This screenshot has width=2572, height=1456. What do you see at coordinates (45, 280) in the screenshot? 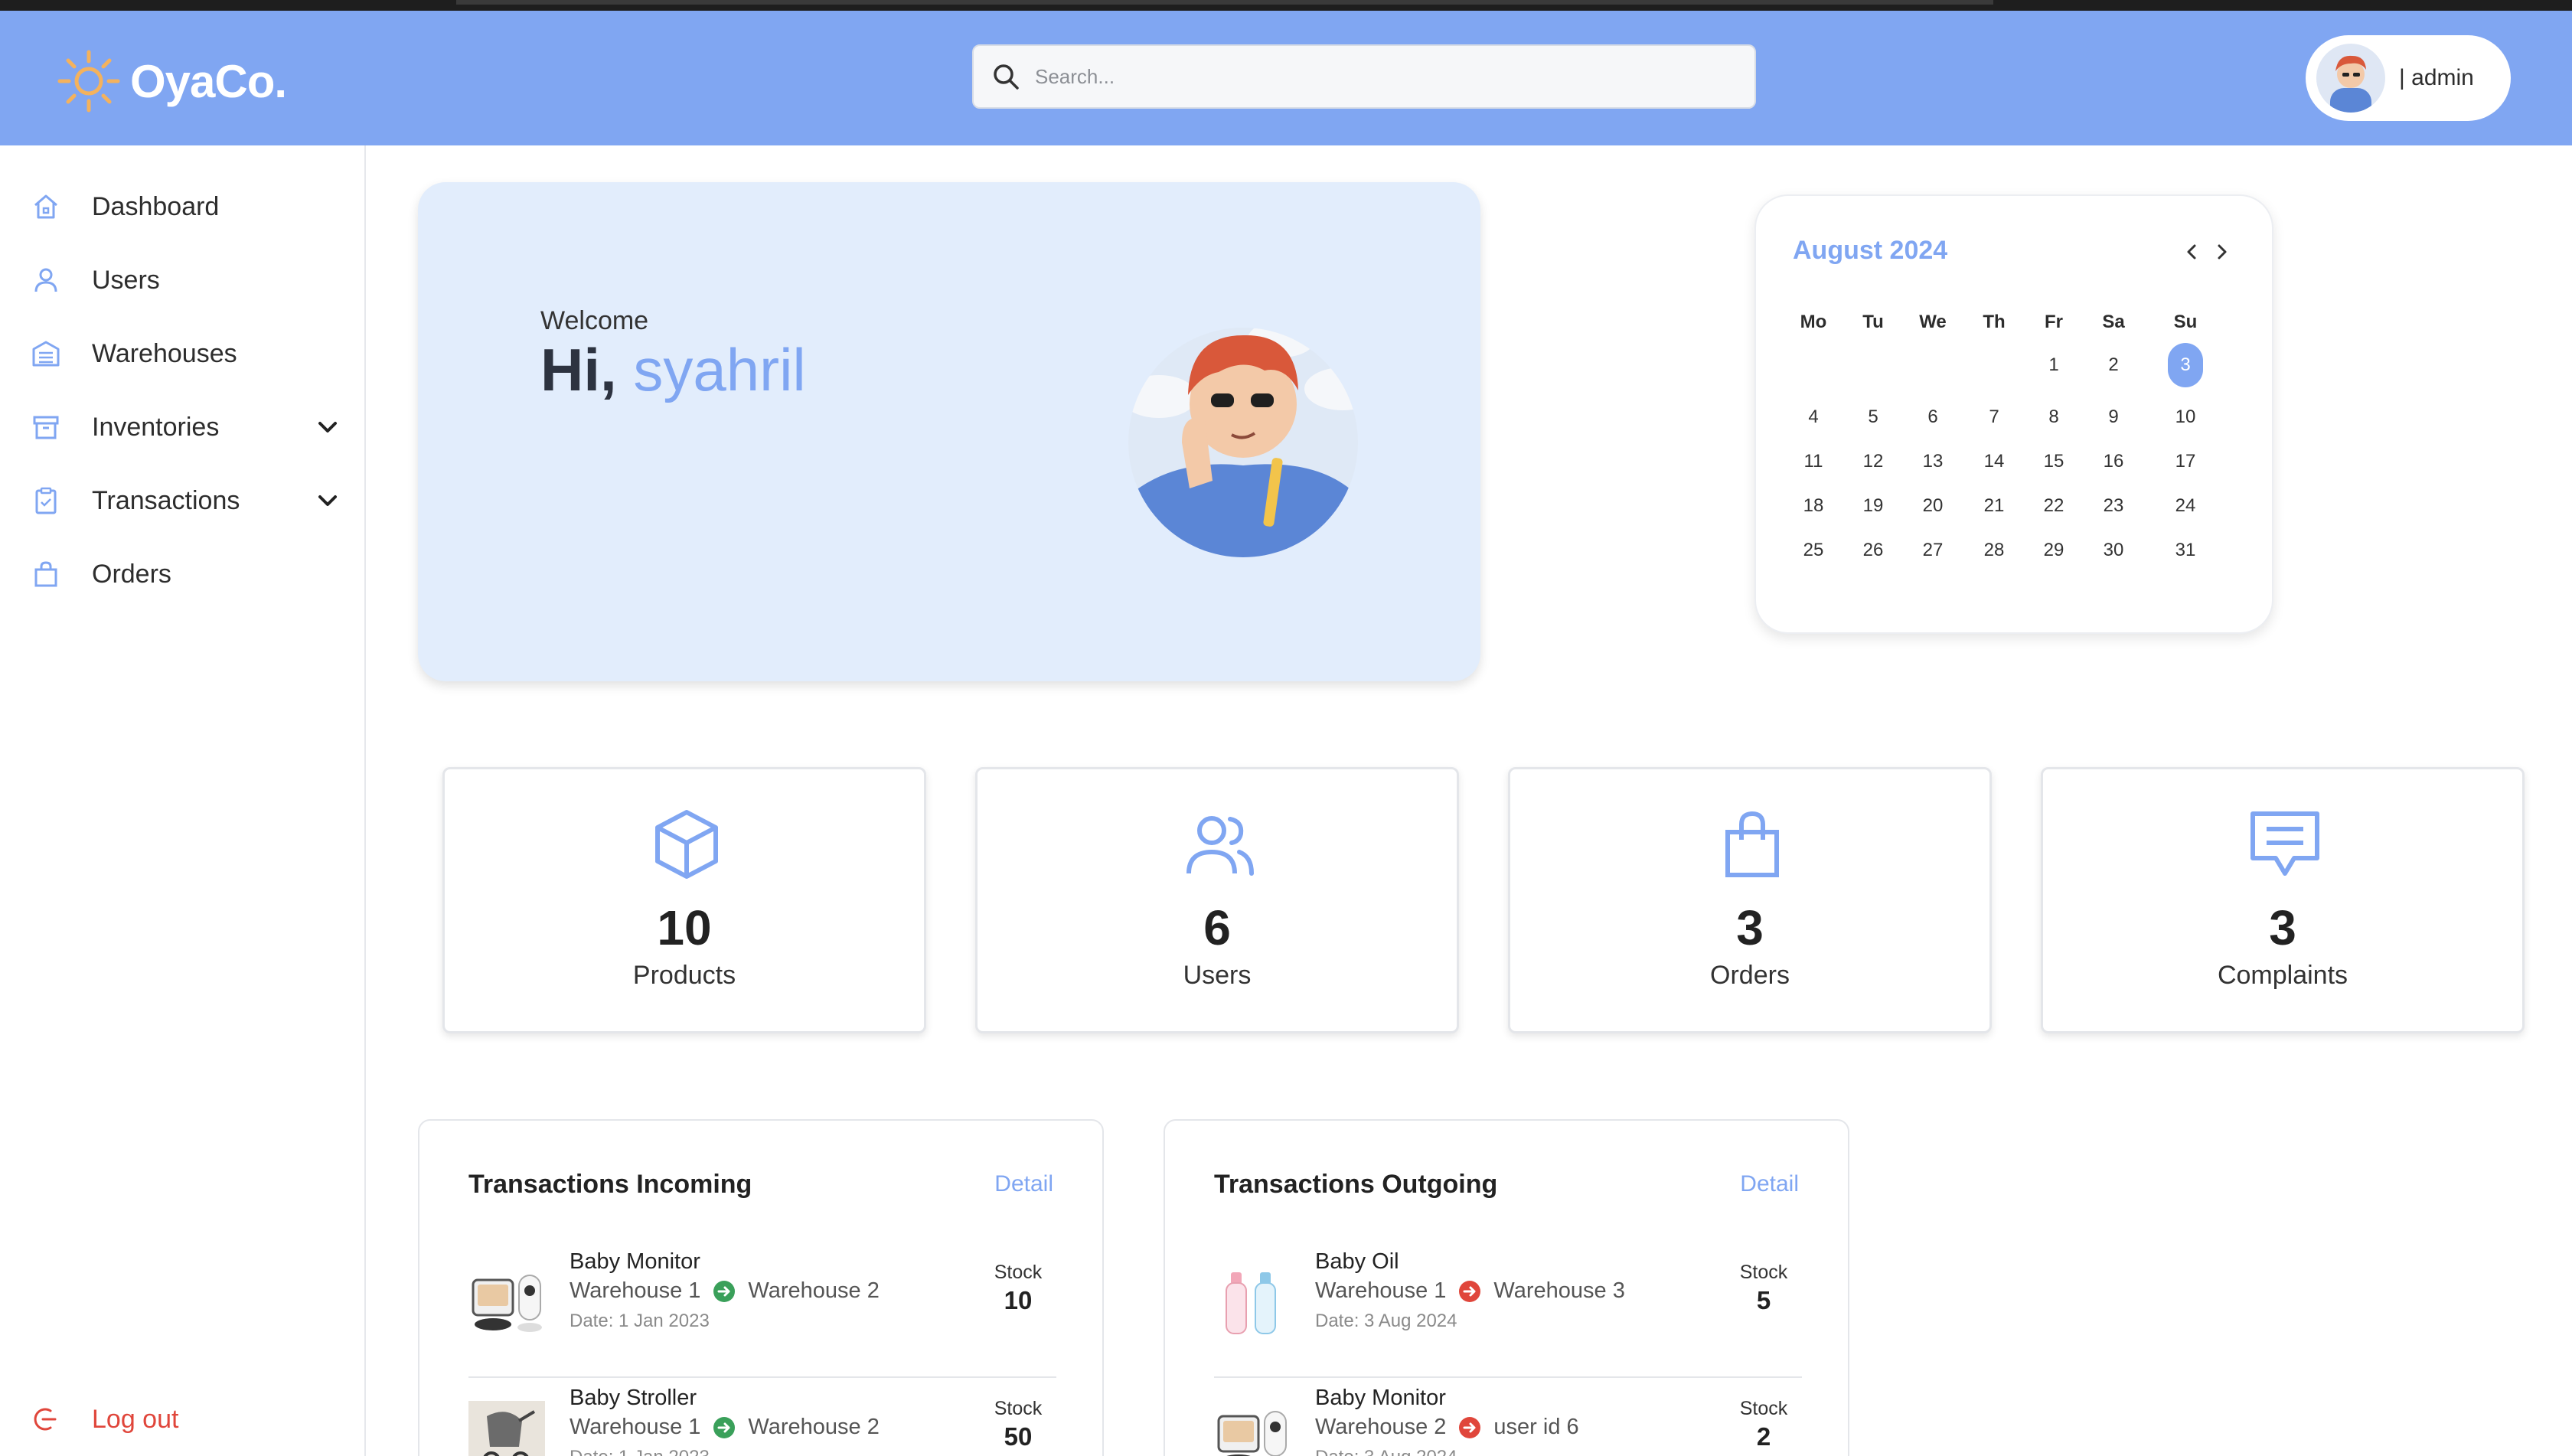
I see `user-icon` at bounding box center [45, 280].